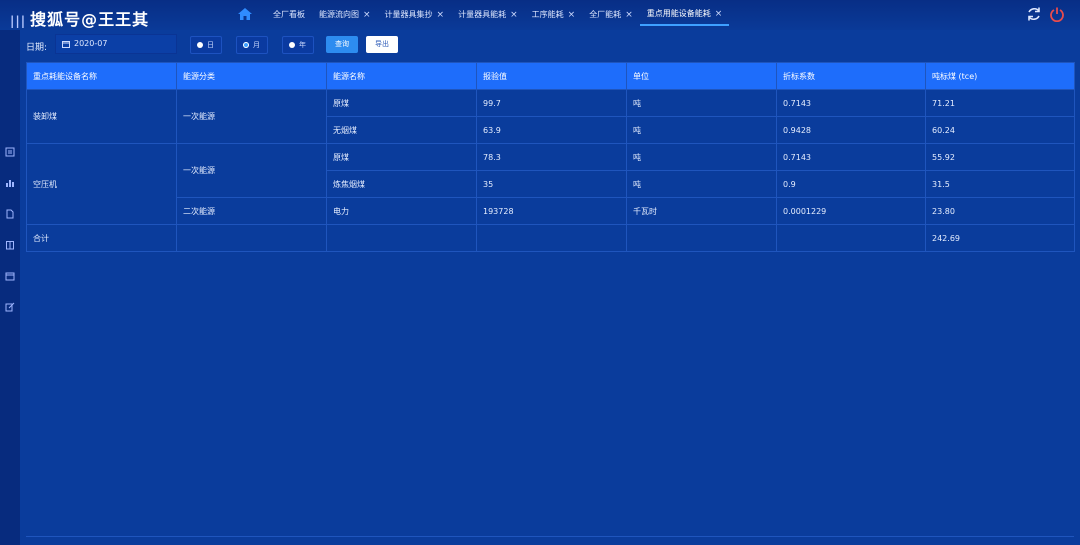 This screenshot has height=545, width=1080. What do you see at coordinates (91, 43) in the screenshot?
I see `date-value: 2020-07` at bounding box center [91, 43].